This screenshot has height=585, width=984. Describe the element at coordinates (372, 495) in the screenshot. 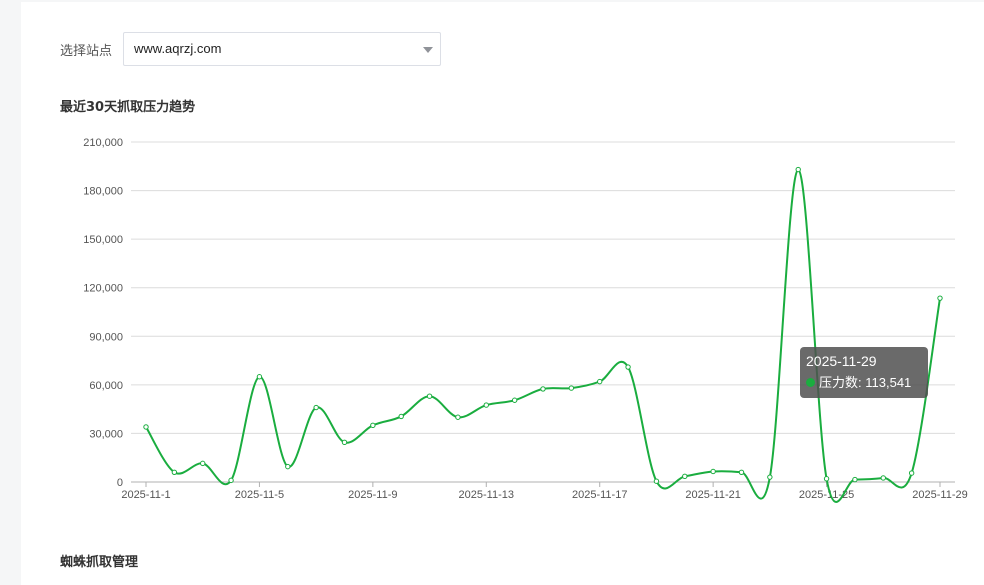

I see `x-tick-label: 2025-11-9` at that location.